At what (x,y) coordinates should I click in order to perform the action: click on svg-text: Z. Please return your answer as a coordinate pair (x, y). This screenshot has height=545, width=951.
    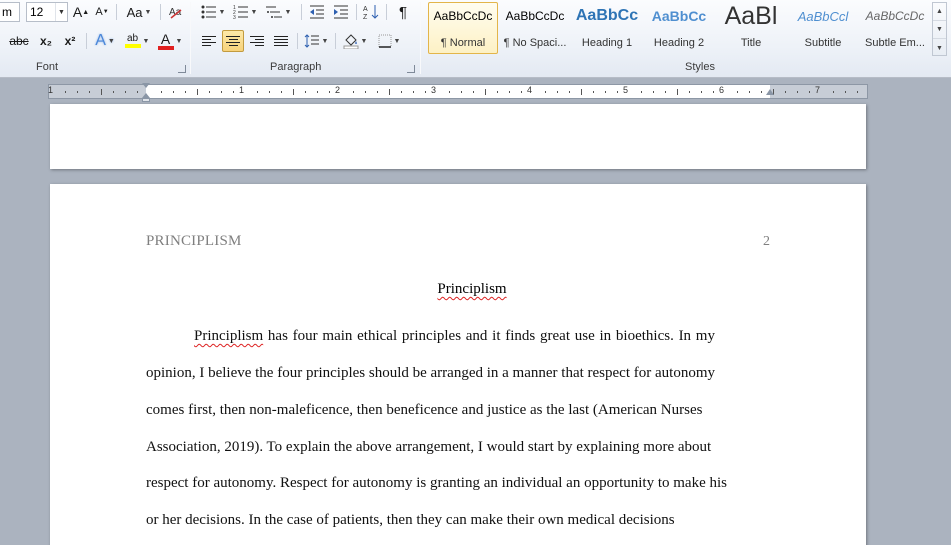
    Looking at the image, I should click on (365, 17).